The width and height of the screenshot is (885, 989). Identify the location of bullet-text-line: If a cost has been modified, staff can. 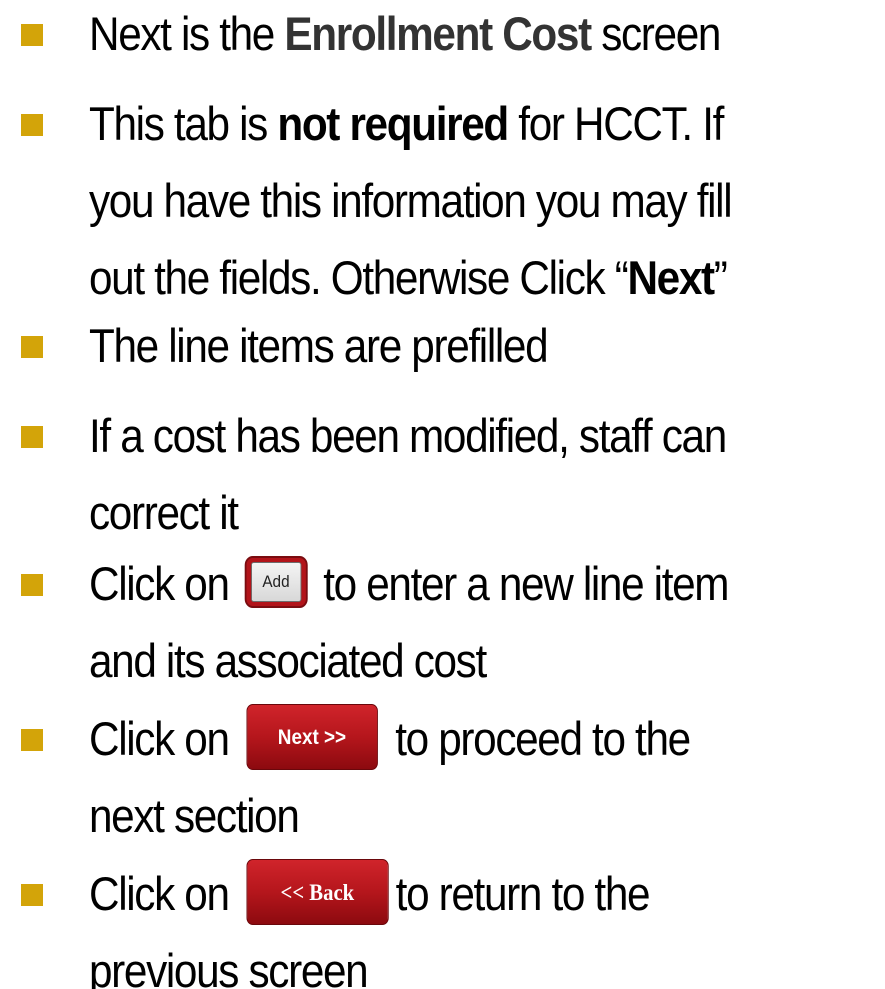
(444, 435).